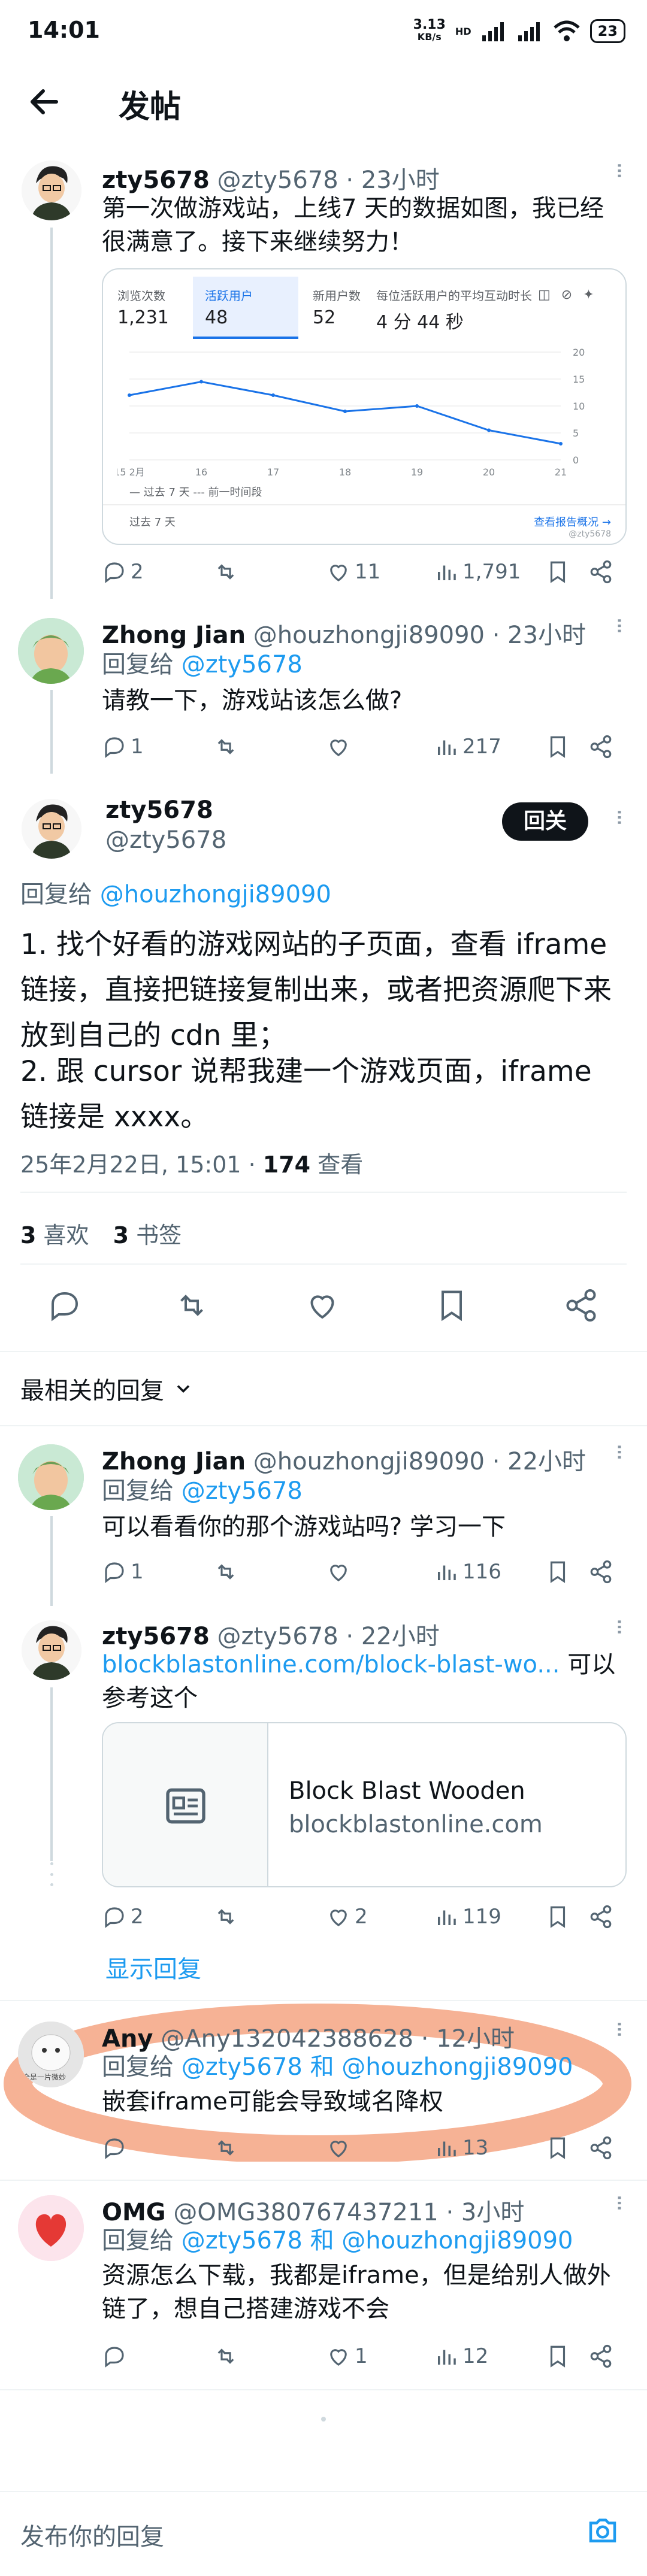 The height and width of the screenshot is (2576, 647). I want to click on link-card-domain: blockblastonline.com, so click(416, 1824).